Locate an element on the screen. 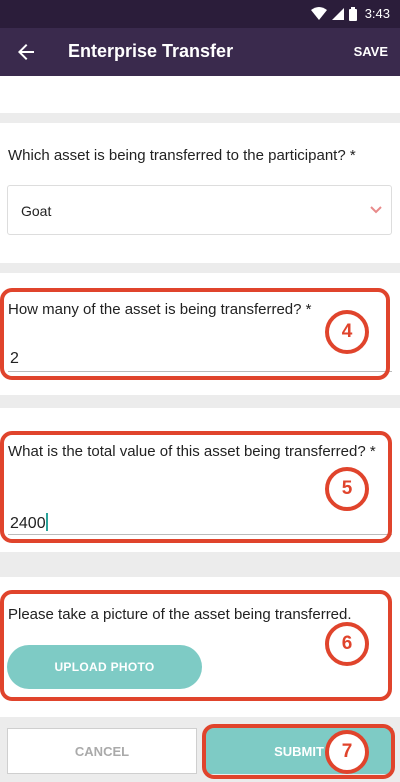  asset-value-text: 2400 is located at coordinates (28, 523).